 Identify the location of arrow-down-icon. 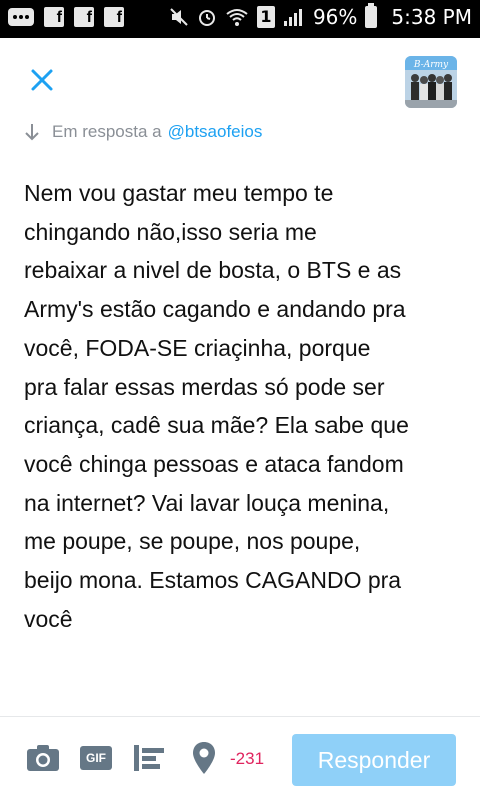
(32, 132).